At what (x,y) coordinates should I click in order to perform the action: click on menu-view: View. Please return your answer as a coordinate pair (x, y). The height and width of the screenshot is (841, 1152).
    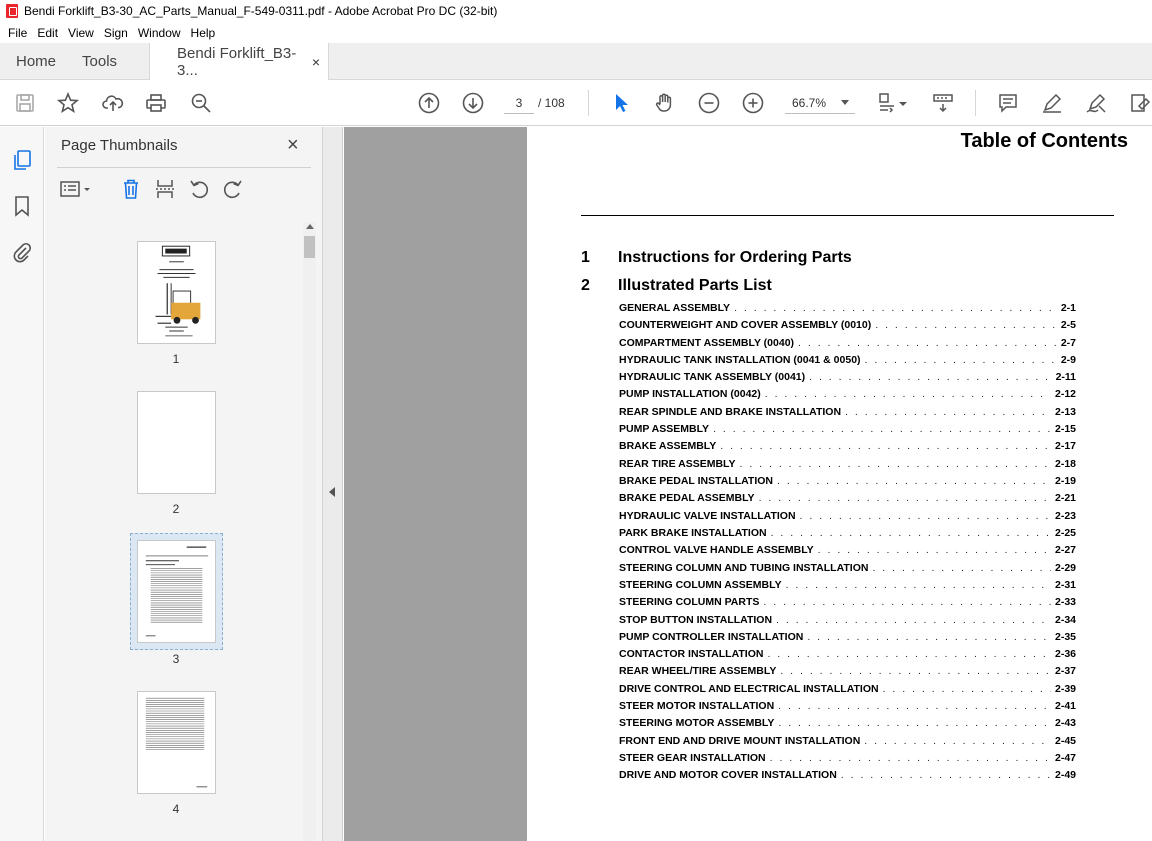
    Looking at the image, I should click on (81, 33).